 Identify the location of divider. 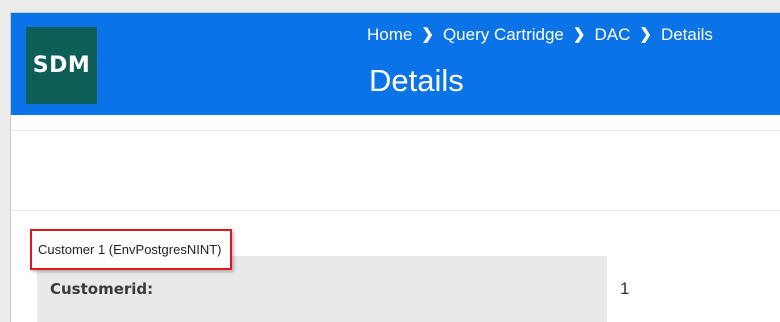
(395, 210).